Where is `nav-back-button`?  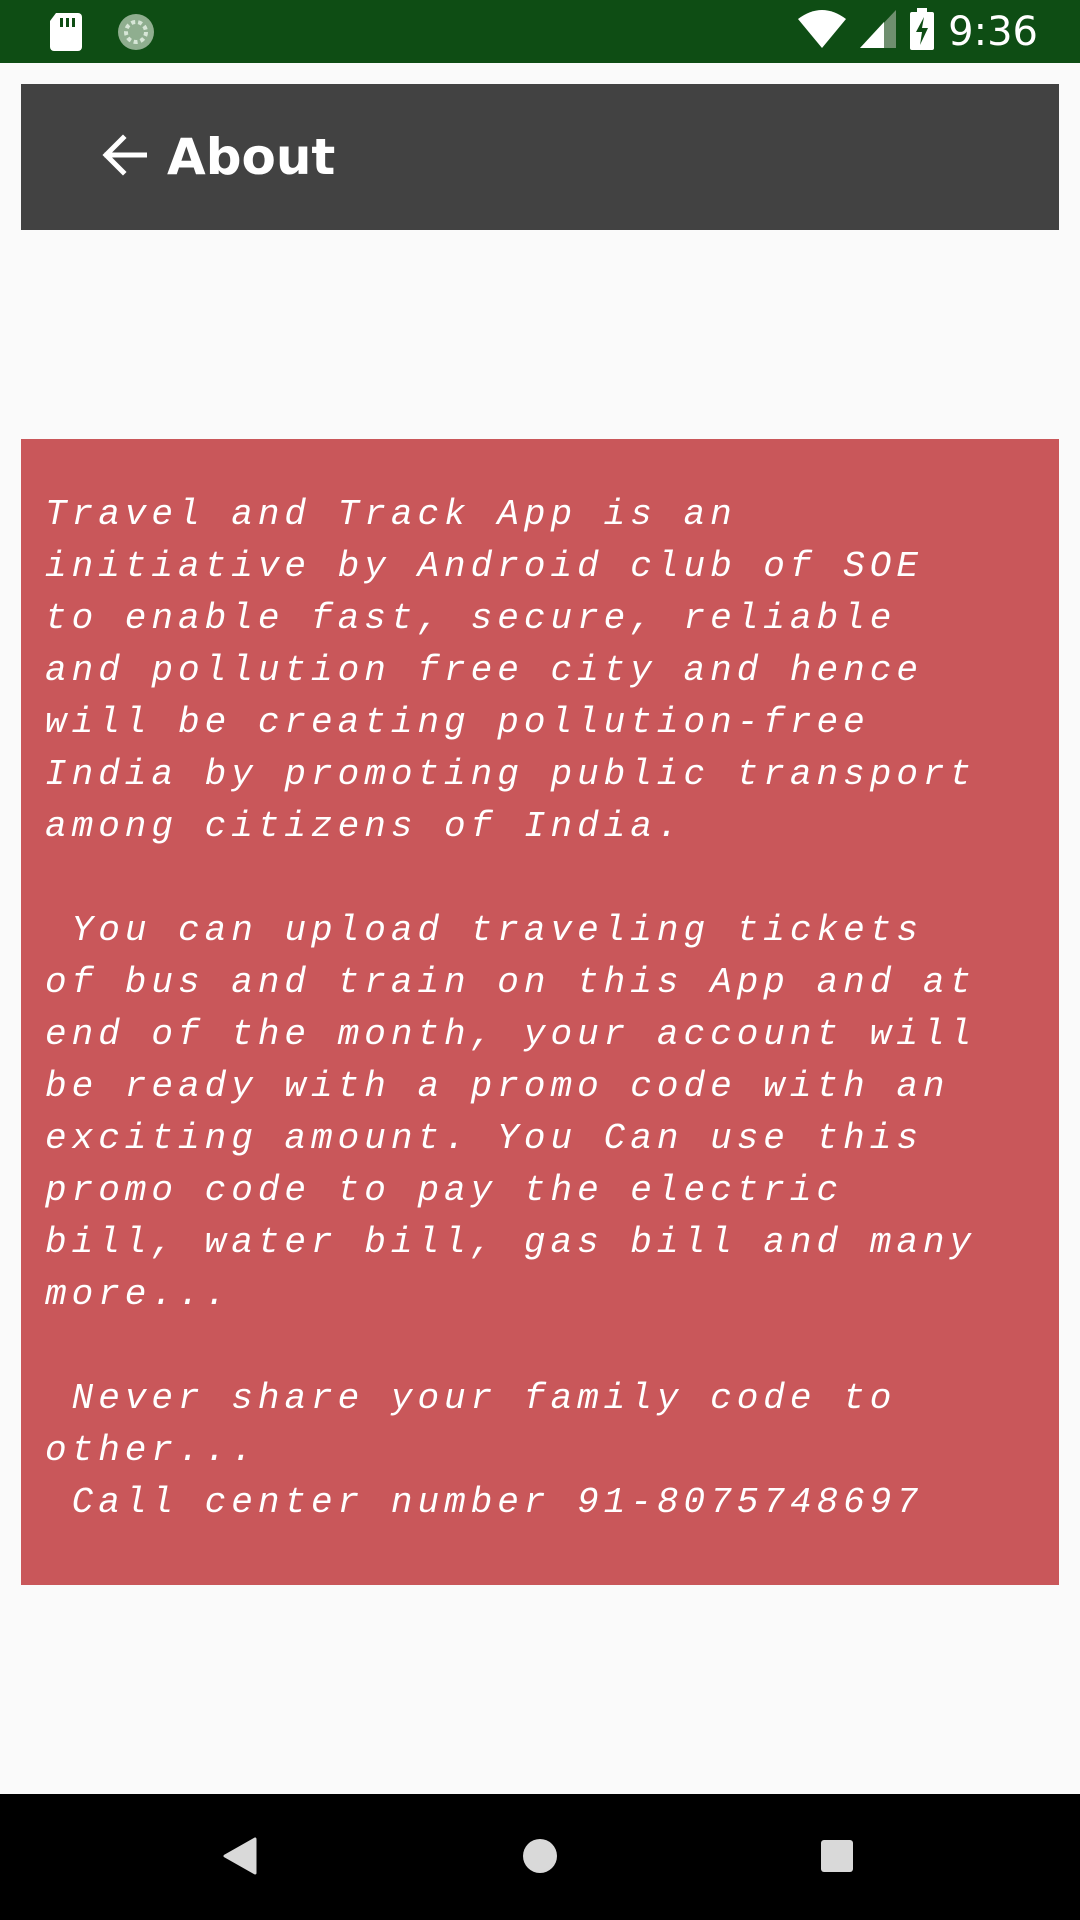 nav-back-button is located at coordinates (240, 1858).